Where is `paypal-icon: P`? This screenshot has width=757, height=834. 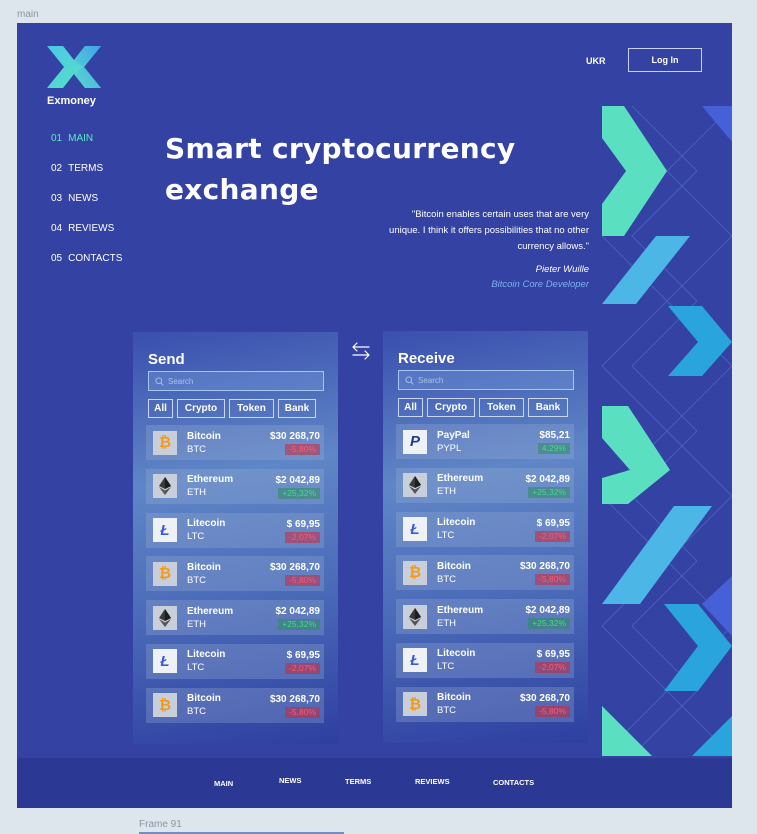 paypal-icon: P is located at coordinates (415, 441).